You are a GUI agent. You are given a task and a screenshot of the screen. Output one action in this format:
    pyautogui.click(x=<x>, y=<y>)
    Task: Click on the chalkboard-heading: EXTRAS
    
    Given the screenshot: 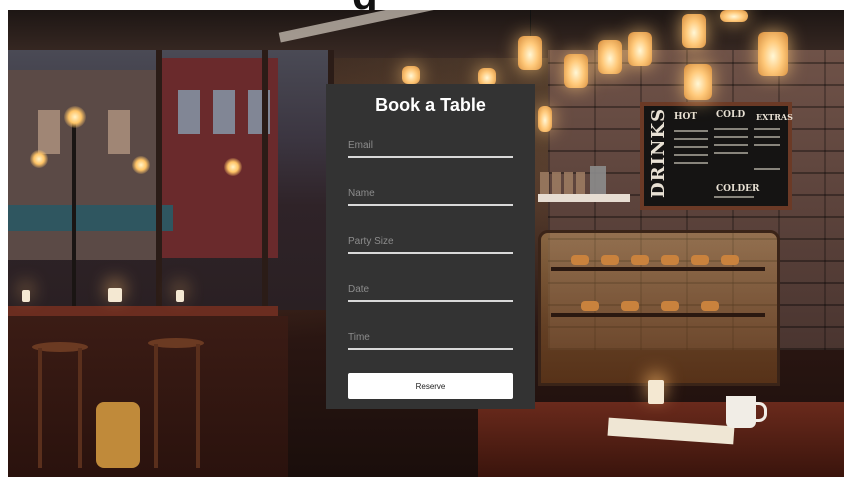 What is the action you would take?
    pyautogui.click(x=774, y=117)
    